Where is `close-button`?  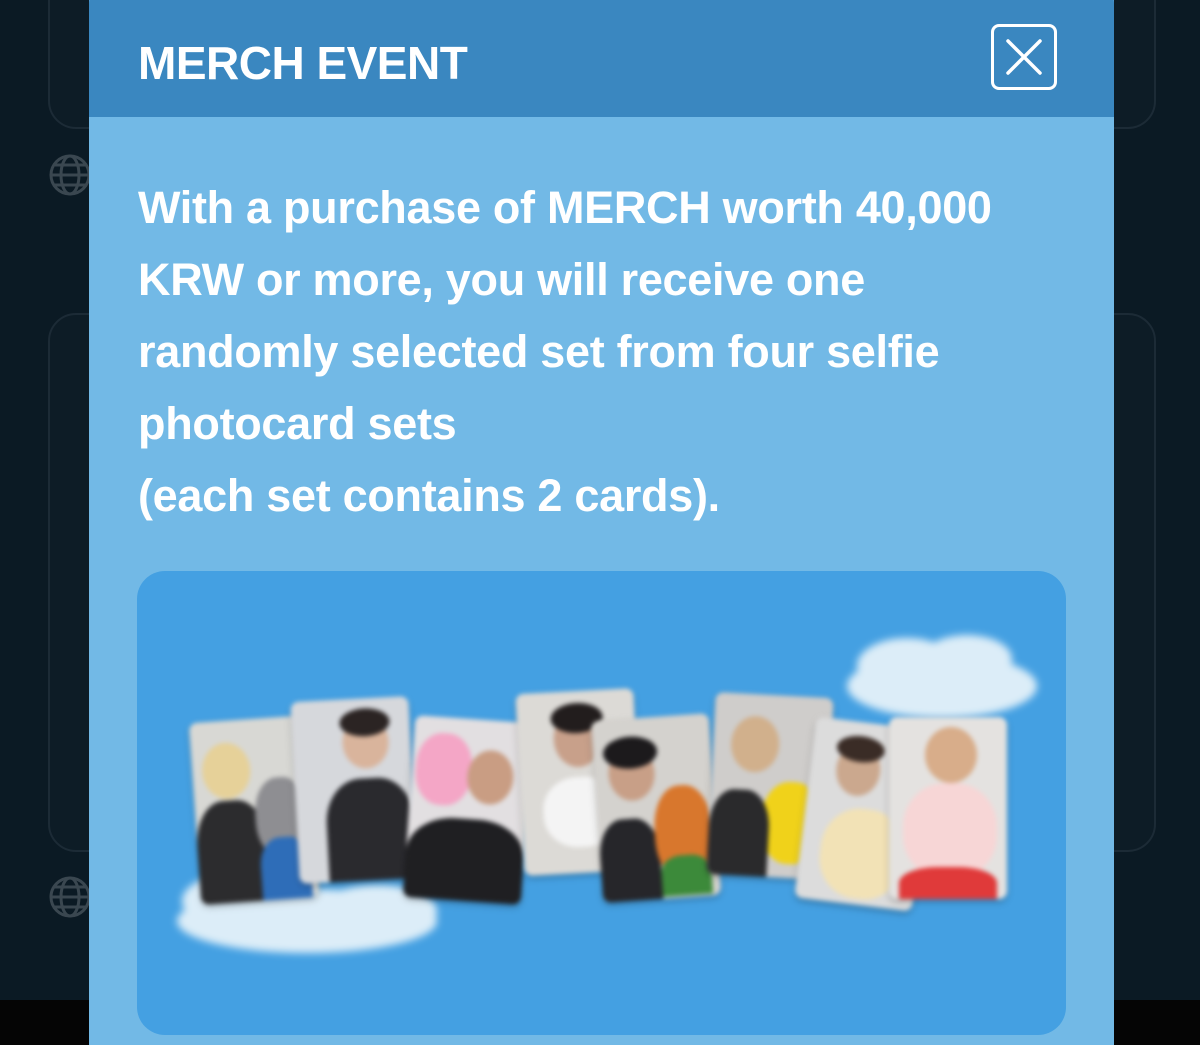 close-button is located at coordinates (1024, 57).